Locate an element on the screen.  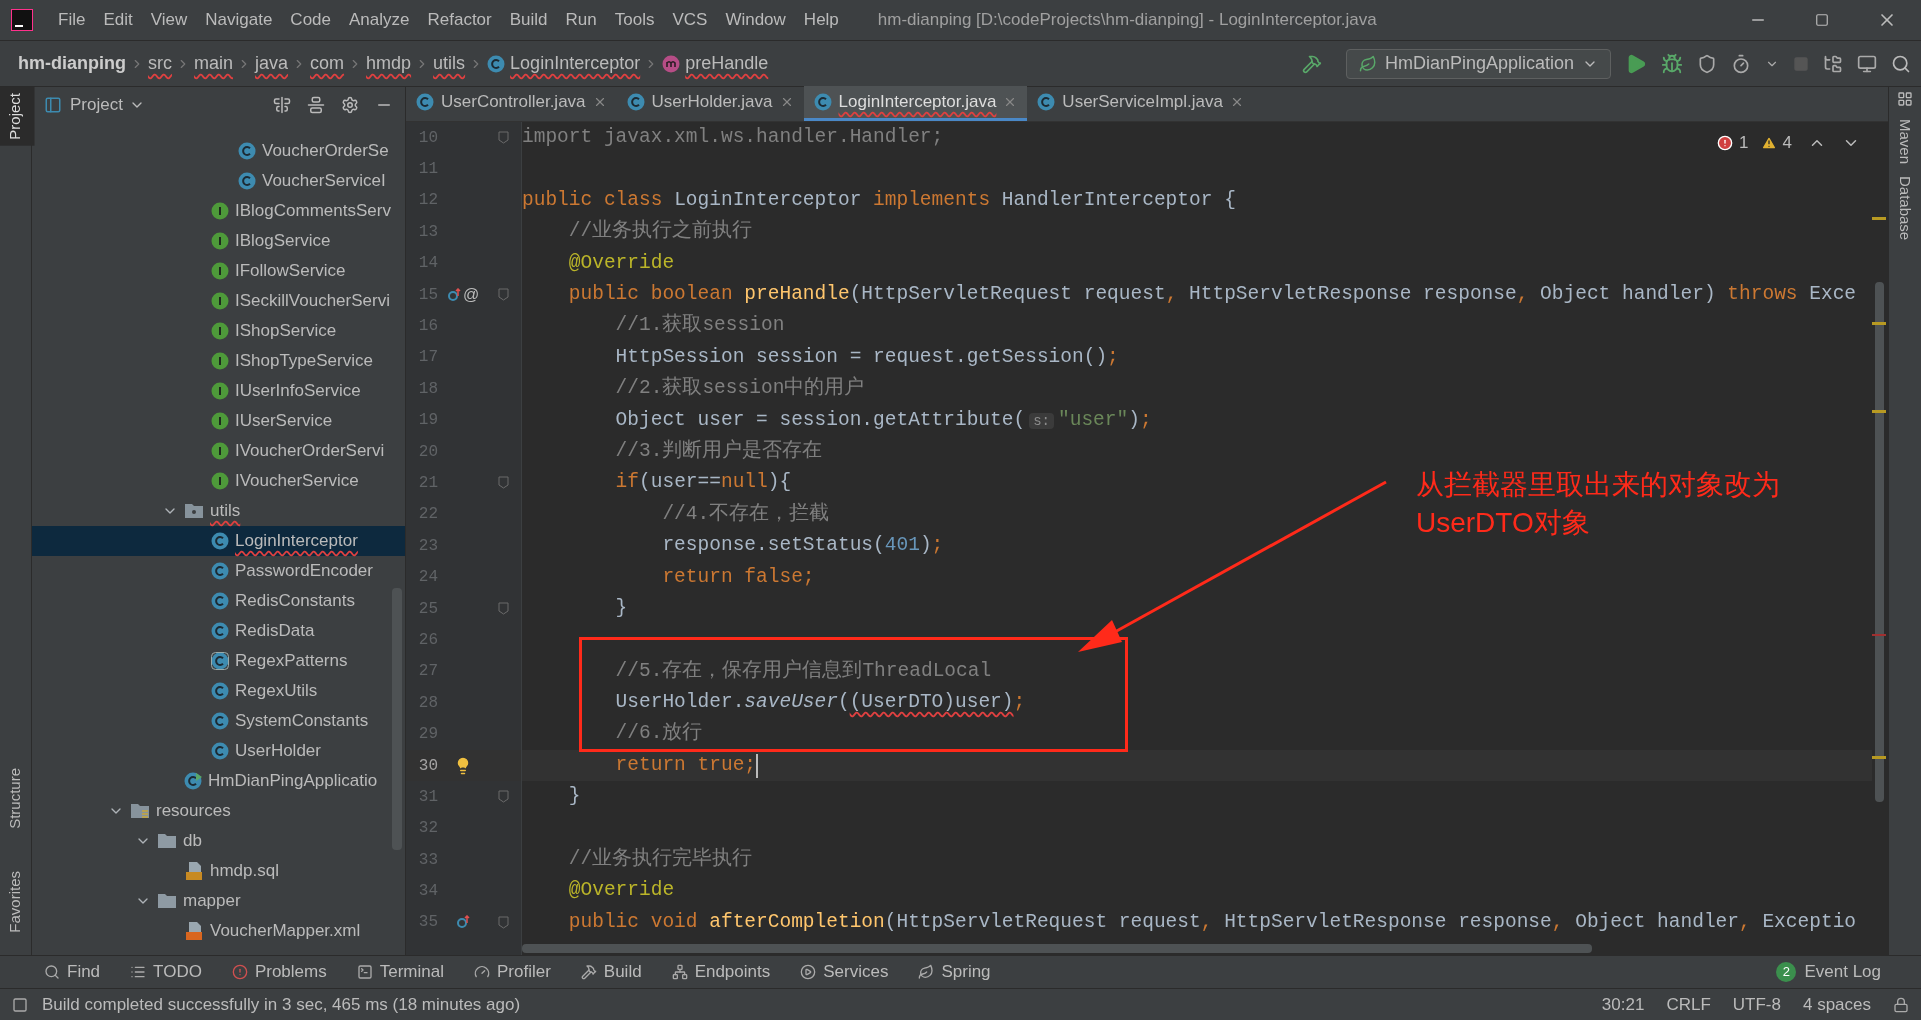
tree-item: mapper is located at coordinates (218, 901).